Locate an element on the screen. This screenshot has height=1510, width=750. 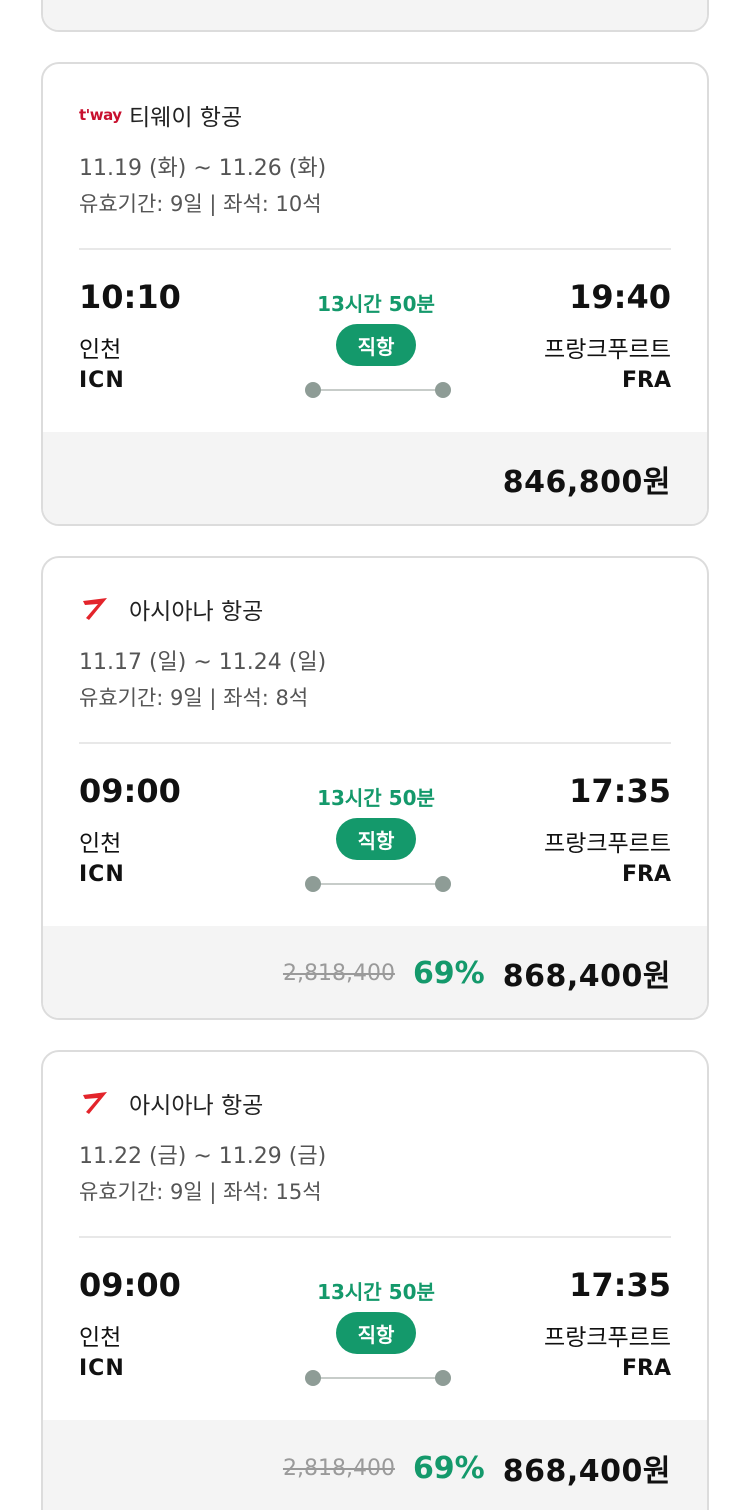
validity-seats: 유효기간: 9일 | 좌석: 10석 is located at coordinates (200, 204).